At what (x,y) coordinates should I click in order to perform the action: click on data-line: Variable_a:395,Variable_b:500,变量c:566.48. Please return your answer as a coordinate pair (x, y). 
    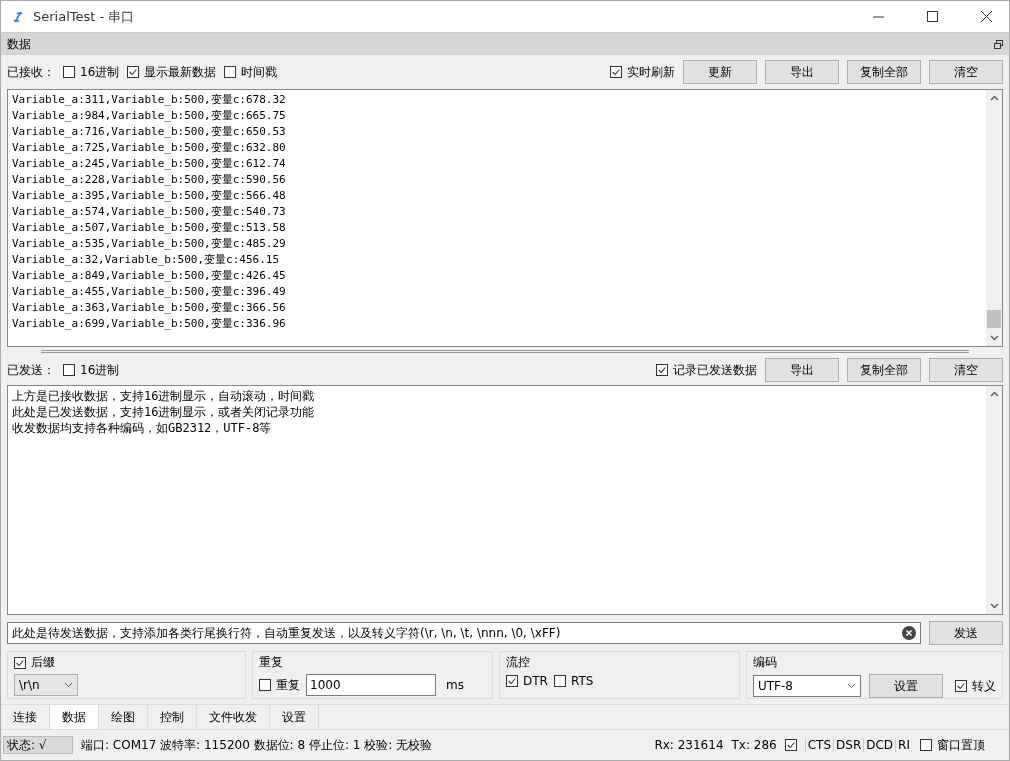
    Looking at the image, I should click on (149, 196).